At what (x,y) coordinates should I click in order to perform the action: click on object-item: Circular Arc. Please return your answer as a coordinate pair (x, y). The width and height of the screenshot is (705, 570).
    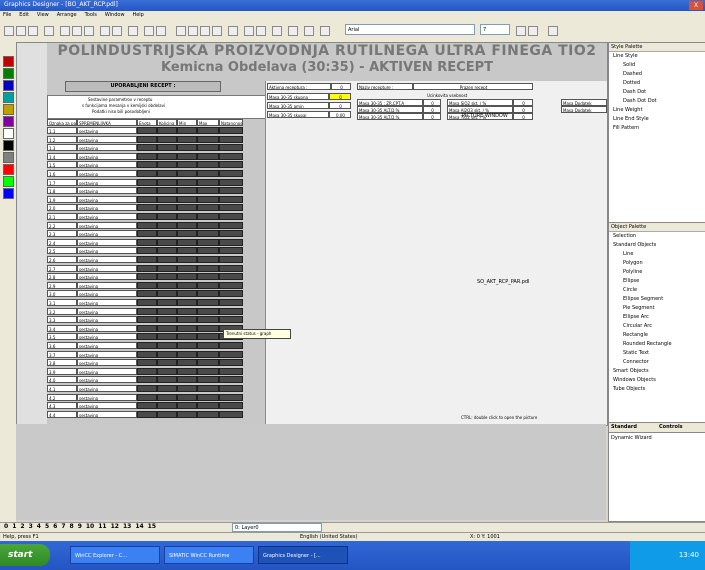
    Looking at the image, I should click on (657, 326).